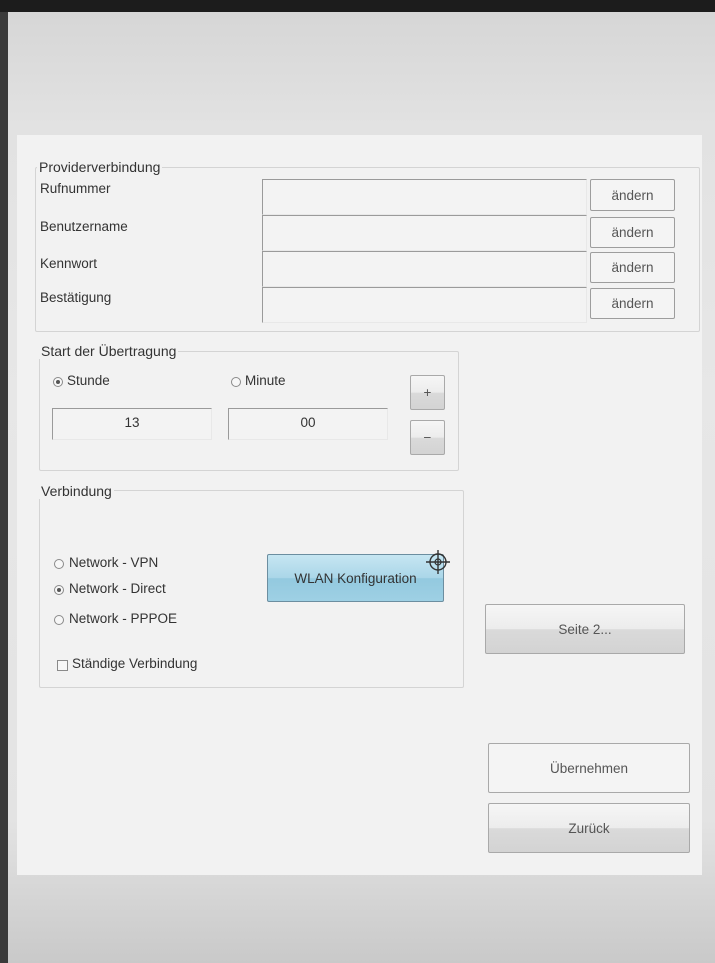  What do you see at coordinates (59, 590) in the screenshot?
I see `direct-radio` at bounding box center [59, 590].